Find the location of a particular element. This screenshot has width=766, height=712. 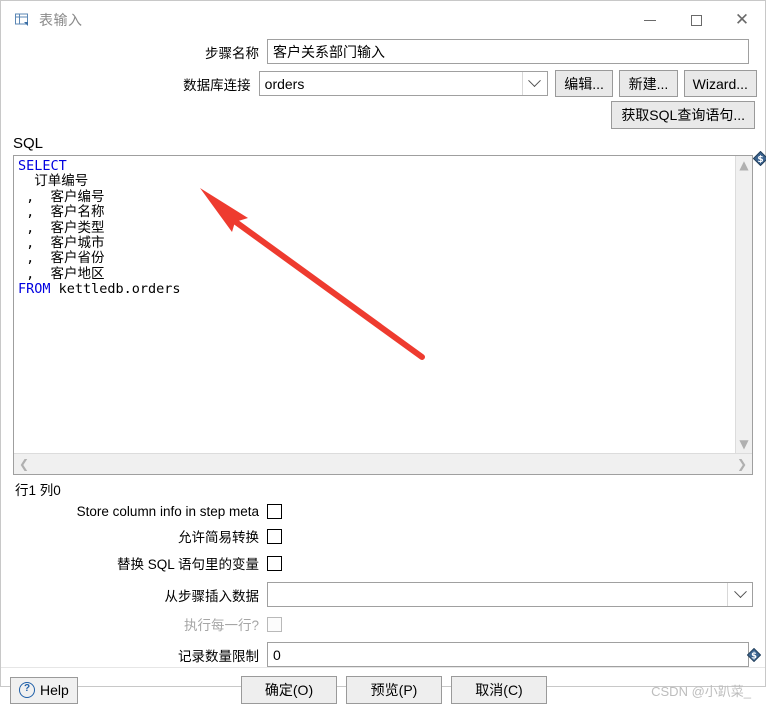

sql-fragment: , 客户地区 is located at coordinates (61, 274).